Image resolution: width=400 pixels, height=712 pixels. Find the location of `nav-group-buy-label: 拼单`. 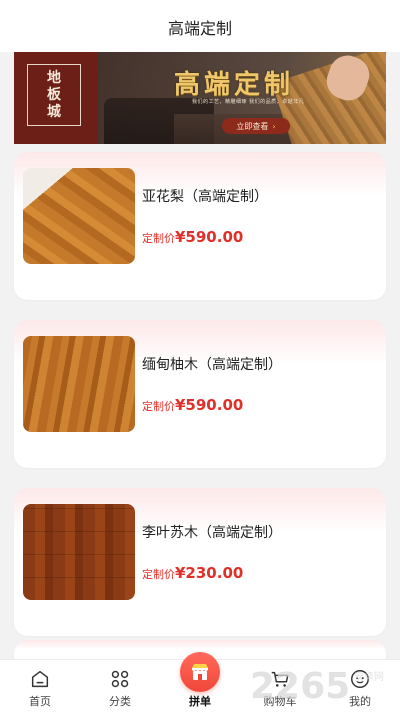

nav-group-buy-label: 拼单 is located at coordinates (200, 701).